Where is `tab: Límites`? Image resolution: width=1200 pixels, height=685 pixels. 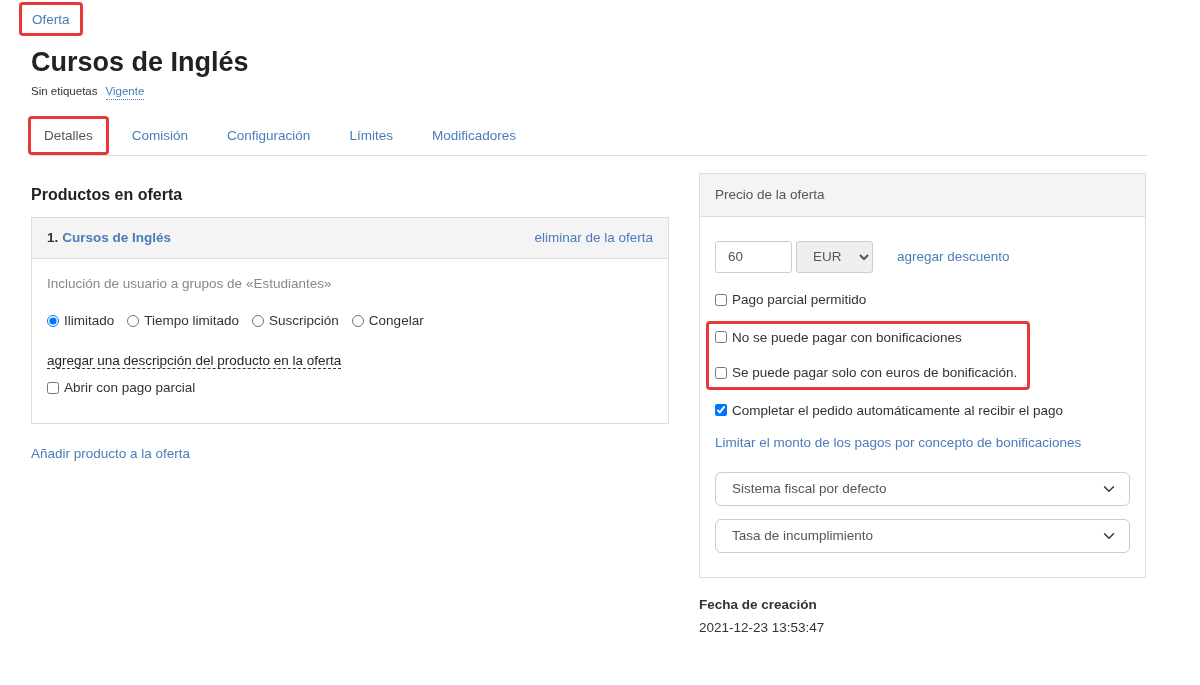 tab: Límites is located at coordinates (371, 135).